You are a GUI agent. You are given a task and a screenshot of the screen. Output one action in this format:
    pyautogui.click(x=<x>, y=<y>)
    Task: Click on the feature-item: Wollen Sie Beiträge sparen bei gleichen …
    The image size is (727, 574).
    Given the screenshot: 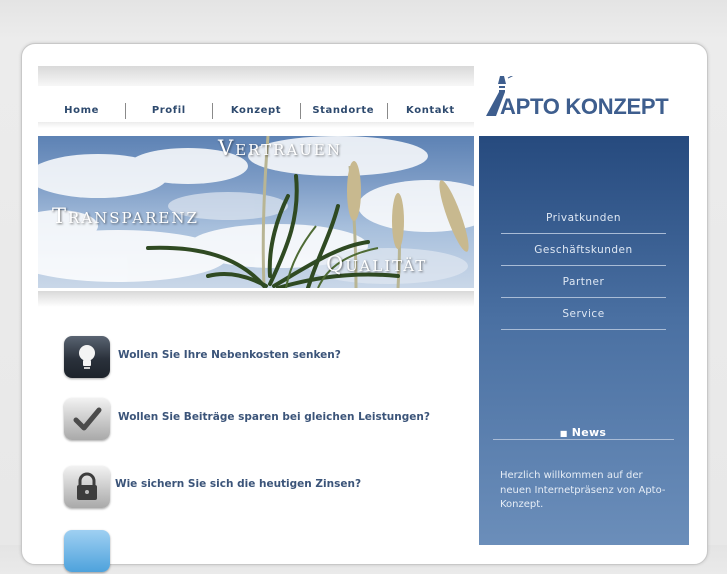 What is the action you would take?
    pyautogui.click(x=256, y=418)
    